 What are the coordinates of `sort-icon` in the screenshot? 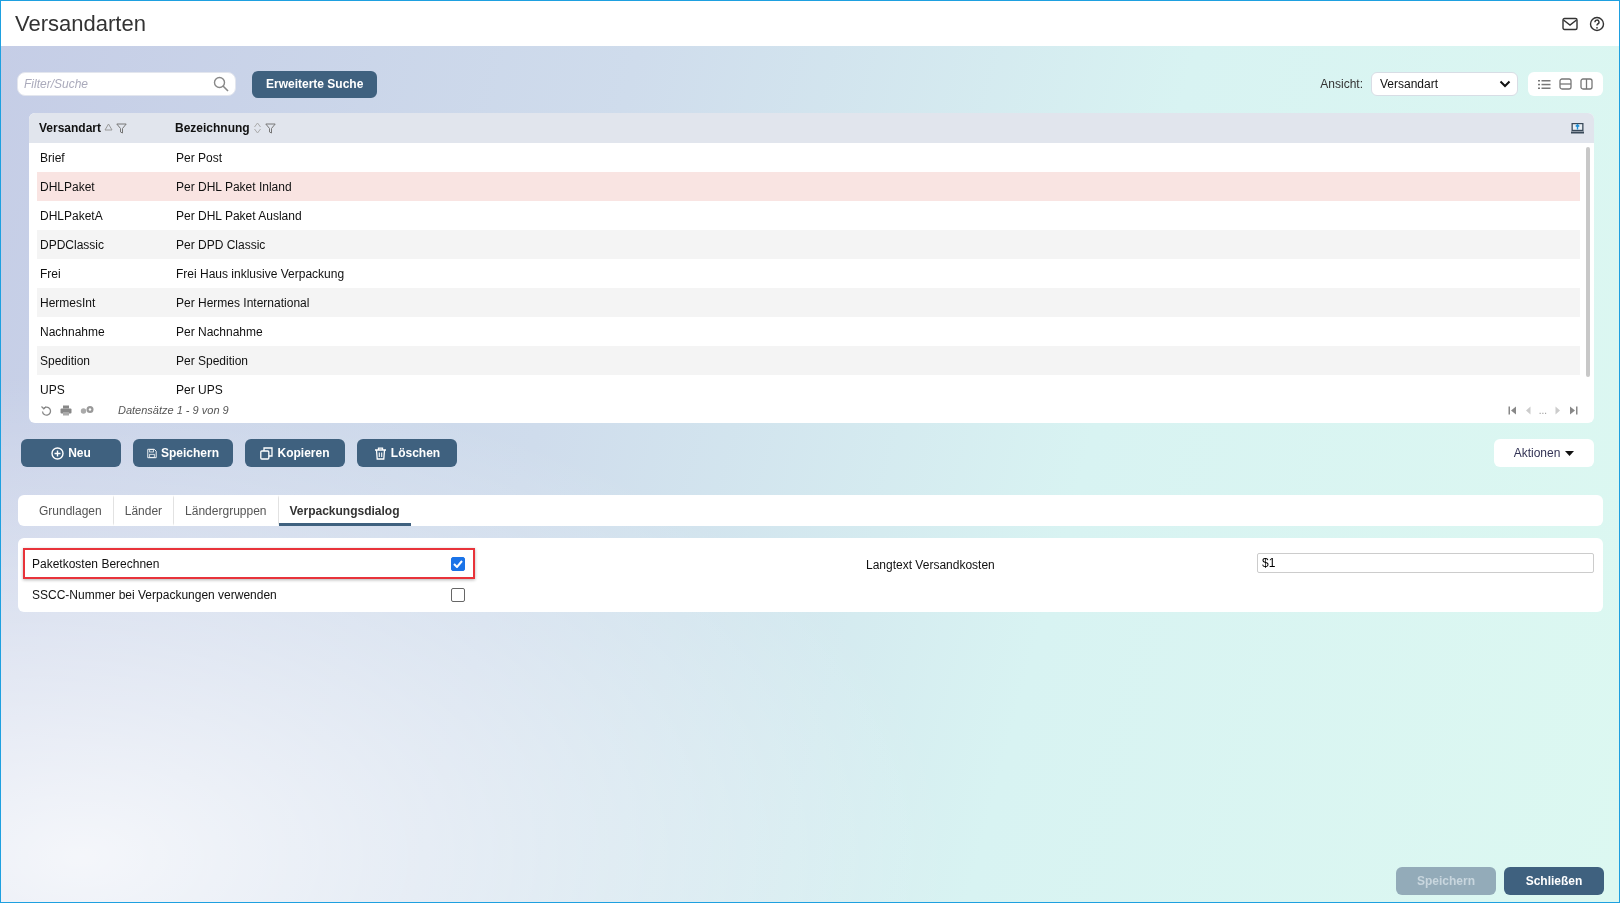 It's located at (109, 128).